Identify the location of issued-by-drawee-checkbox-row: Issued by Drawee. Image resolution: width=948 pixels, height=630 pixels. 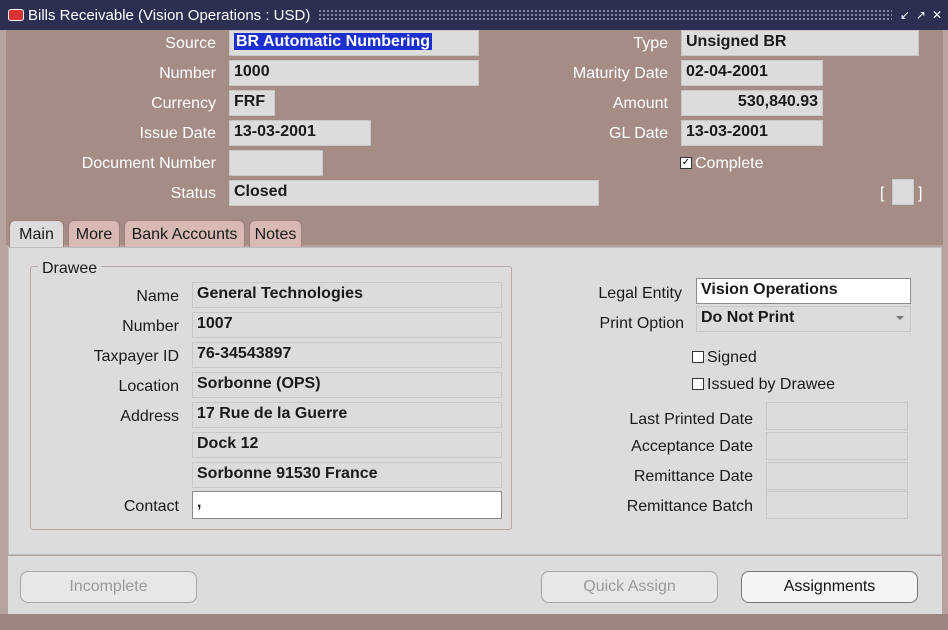
(763, 385).